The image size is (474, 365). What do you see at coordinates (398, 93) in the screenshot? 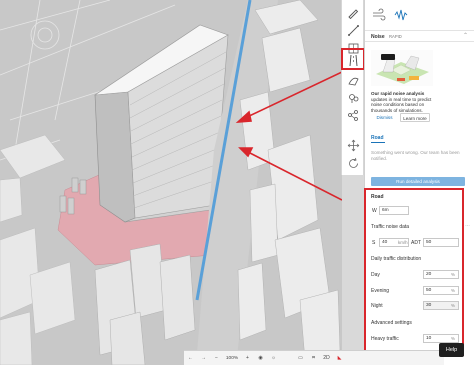
I see `promo-text-bold: Our rapid noise analysis` at bounding box center [398, 93].